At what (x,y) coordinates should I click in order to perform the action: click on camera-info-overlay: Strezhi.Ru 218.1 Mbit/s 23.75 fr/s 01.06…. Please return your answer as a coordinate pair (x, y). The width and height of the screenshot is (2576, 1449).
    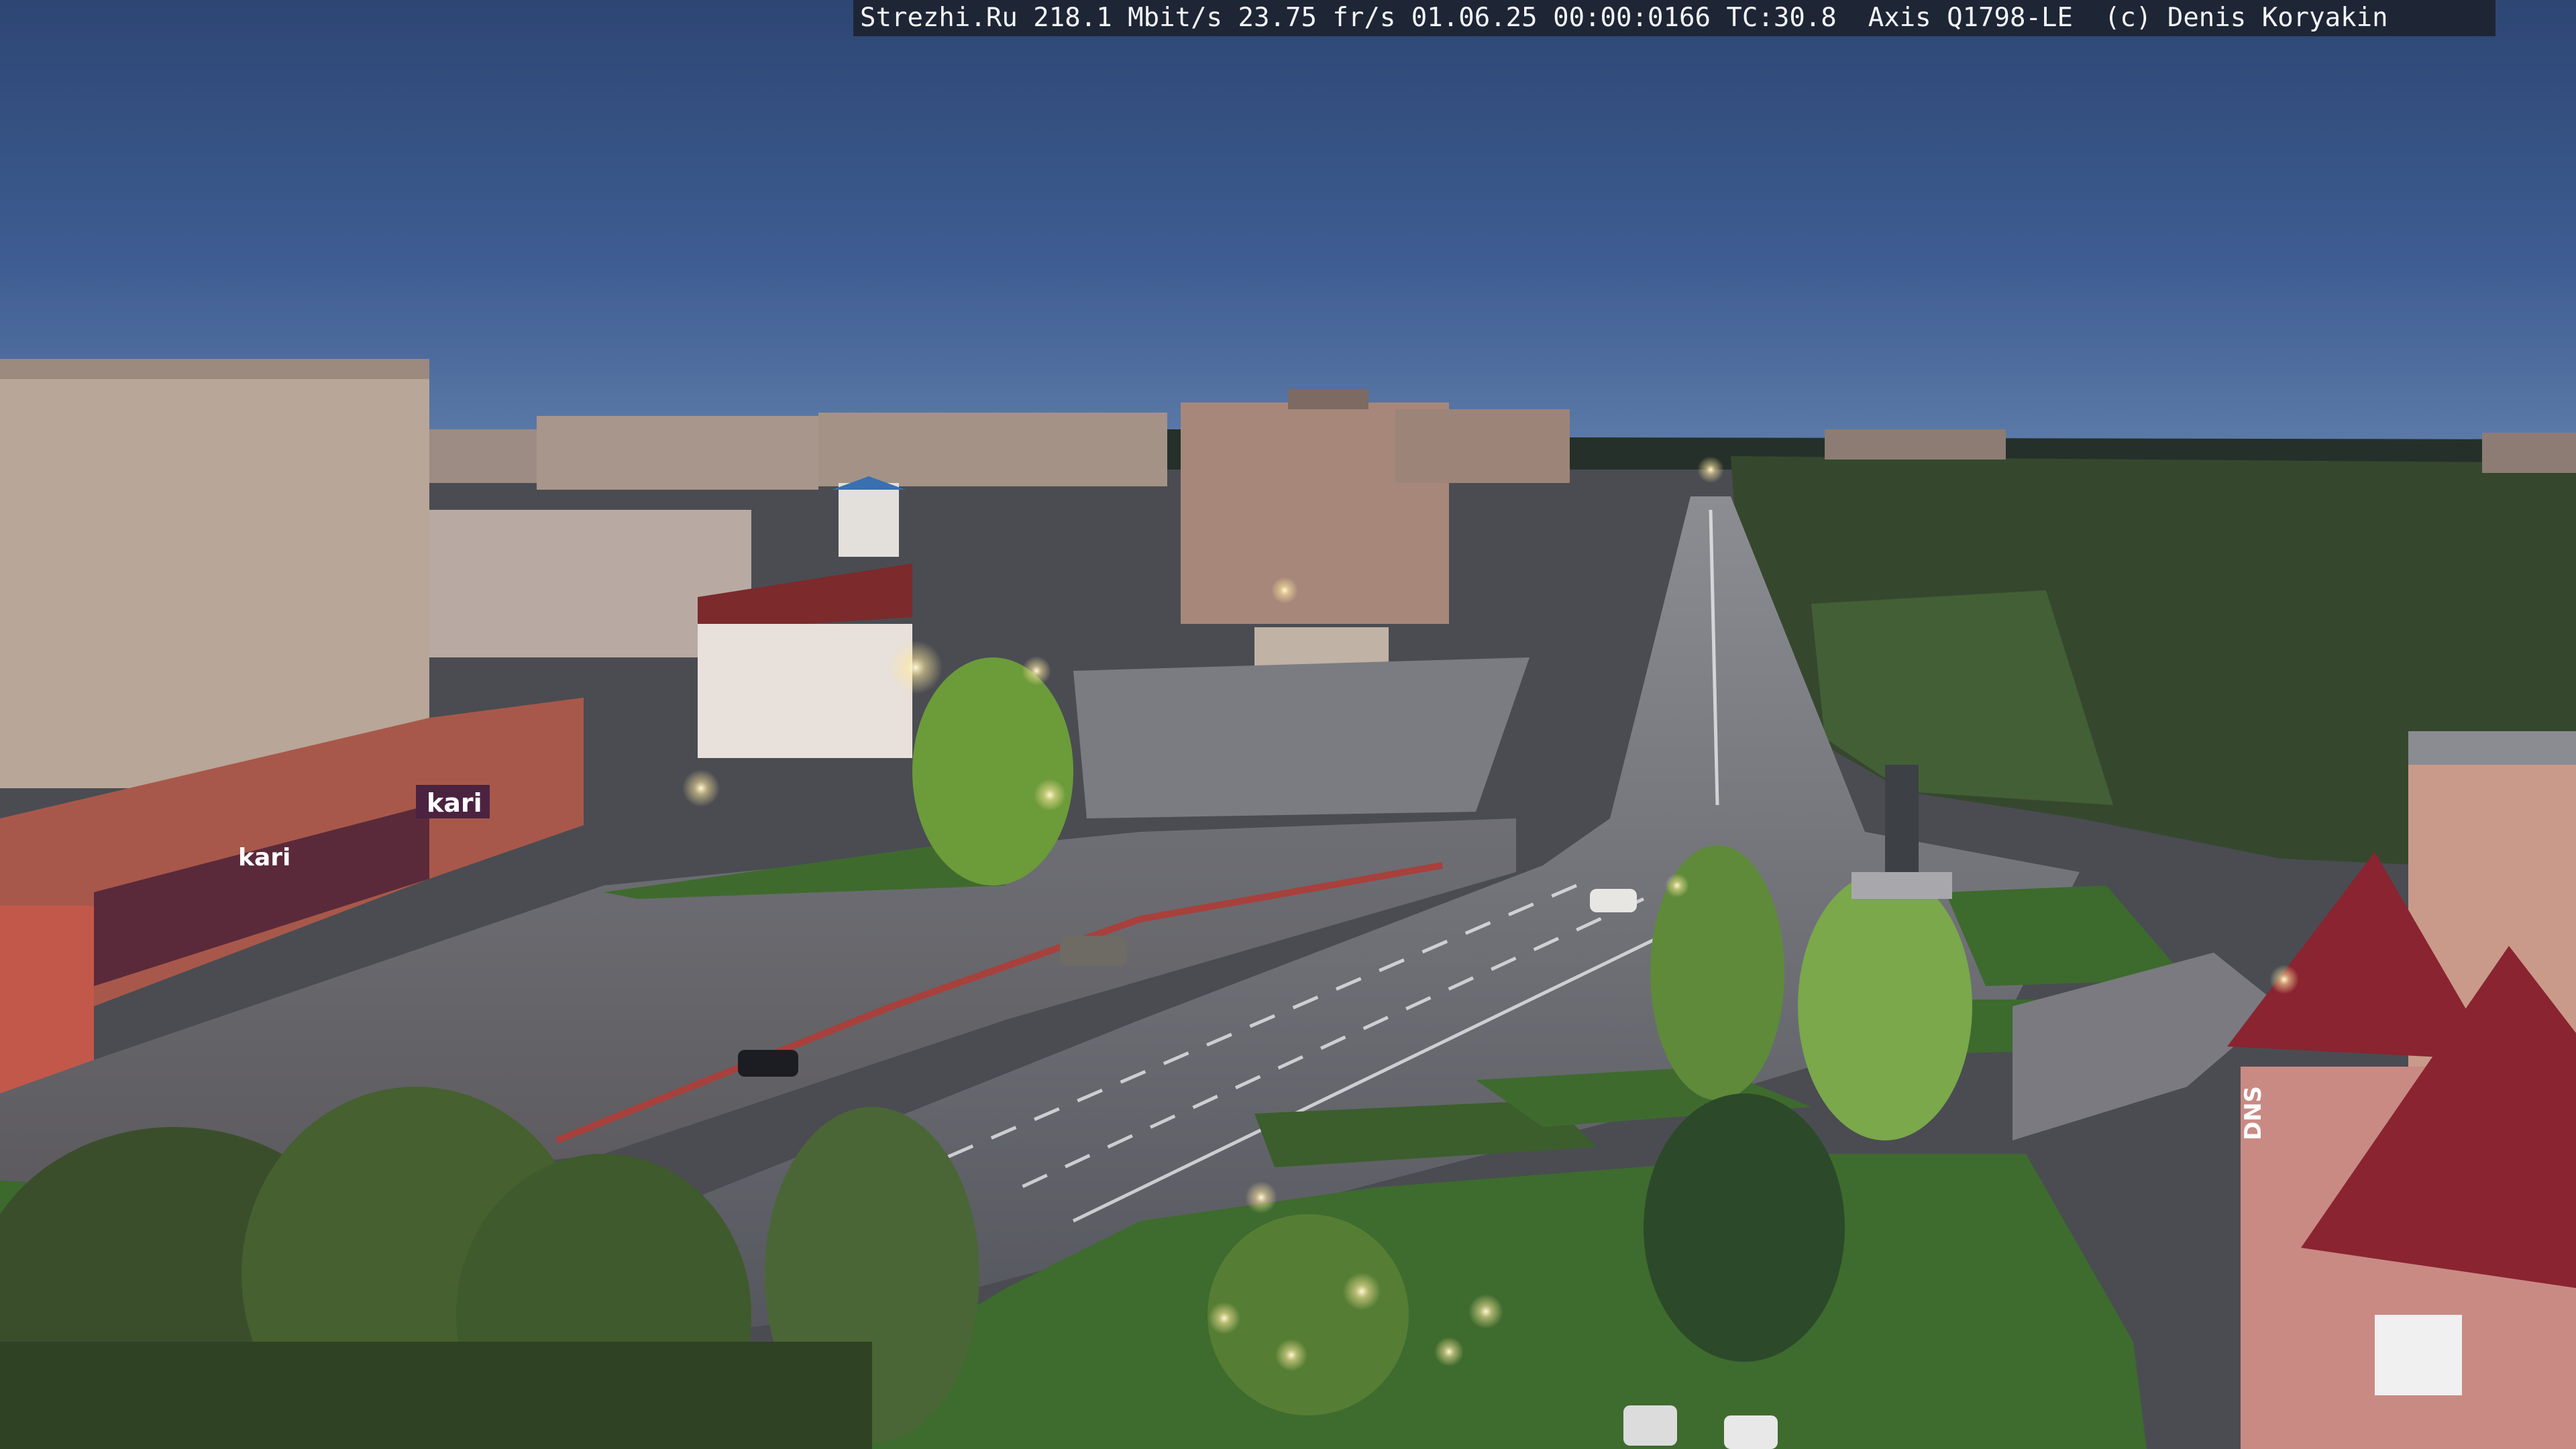
    Looking at the image, I should click on (1674, 18).